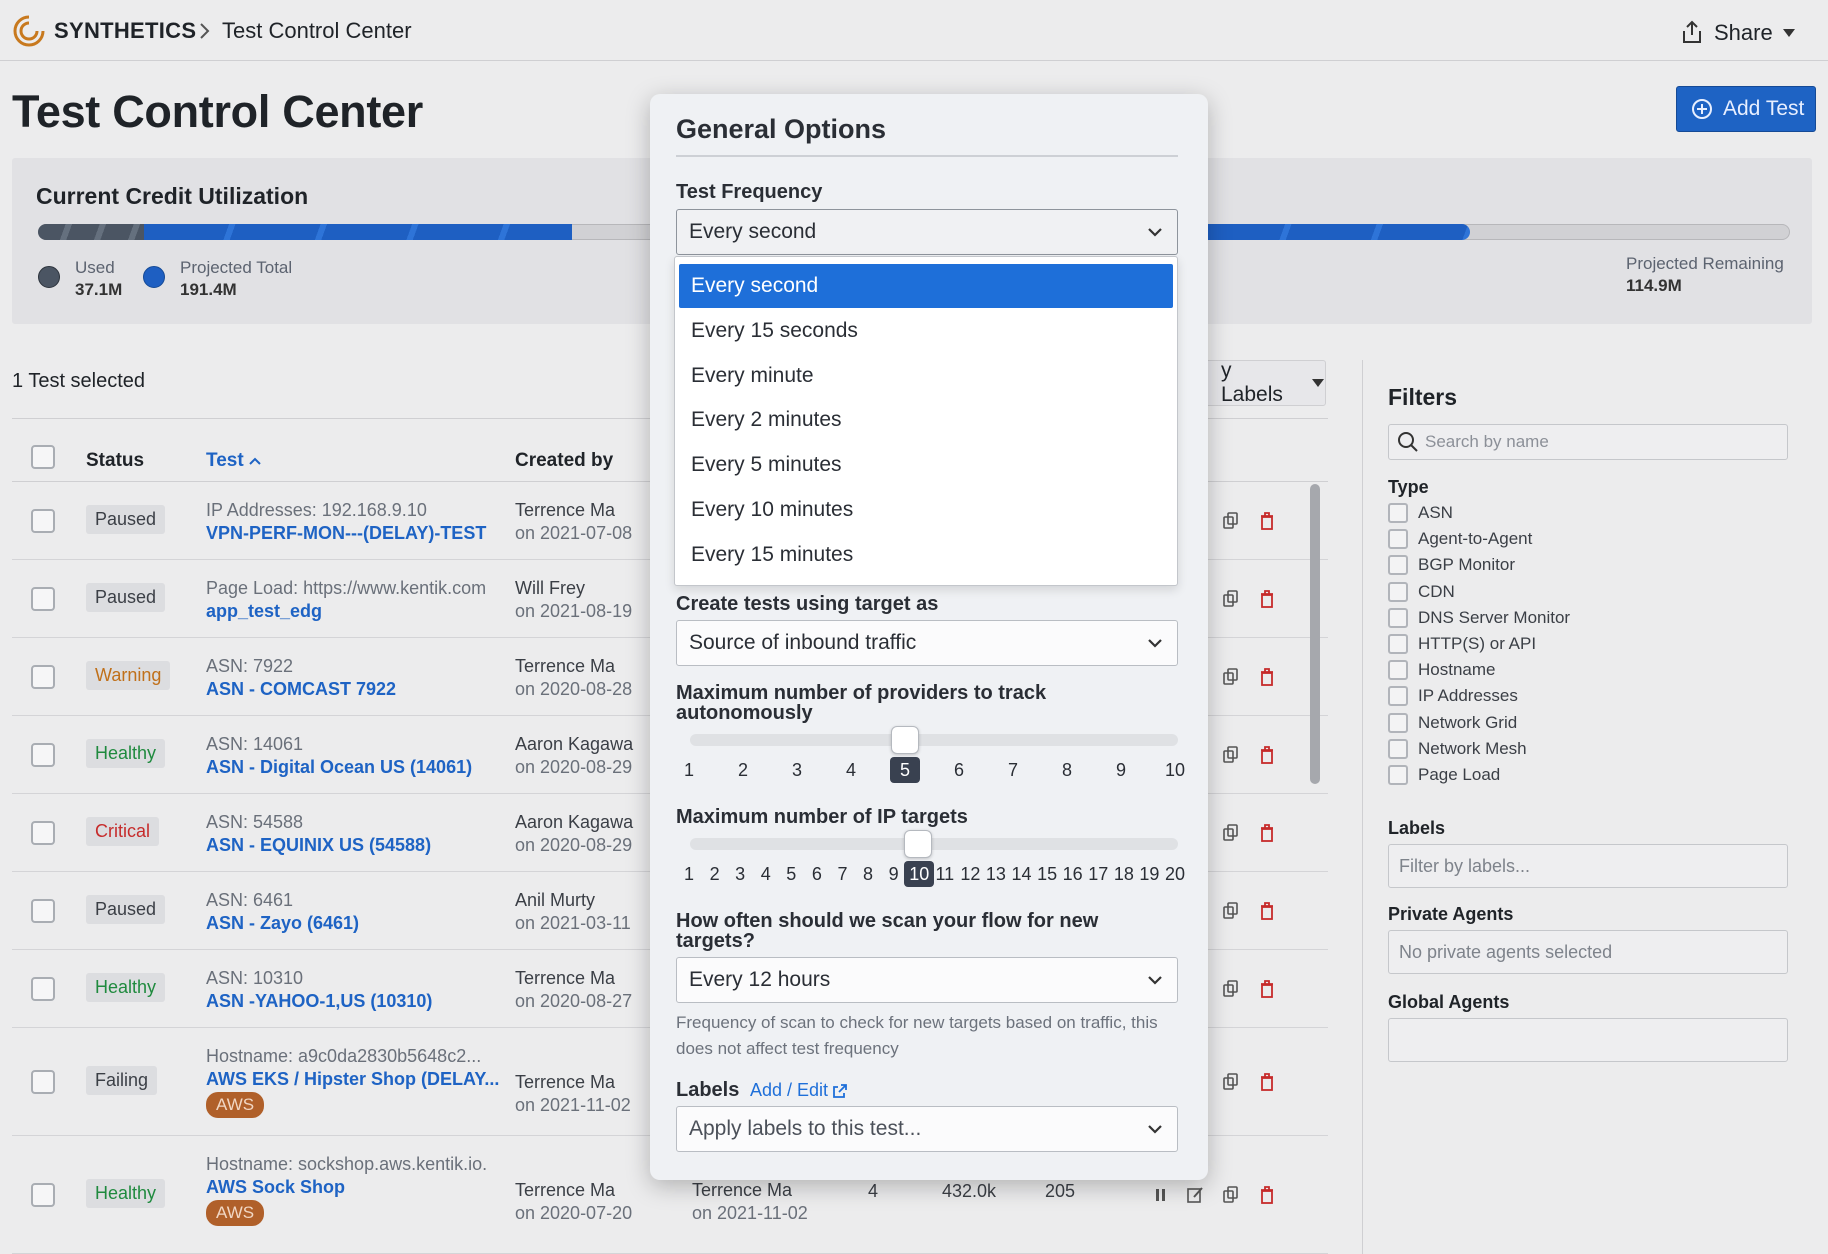 This screenshot has height=1254, width=1828. Describe the element at coordinates (927, 643) in the screenshot. I see `target-select: Source of inbound traffic` at that location.